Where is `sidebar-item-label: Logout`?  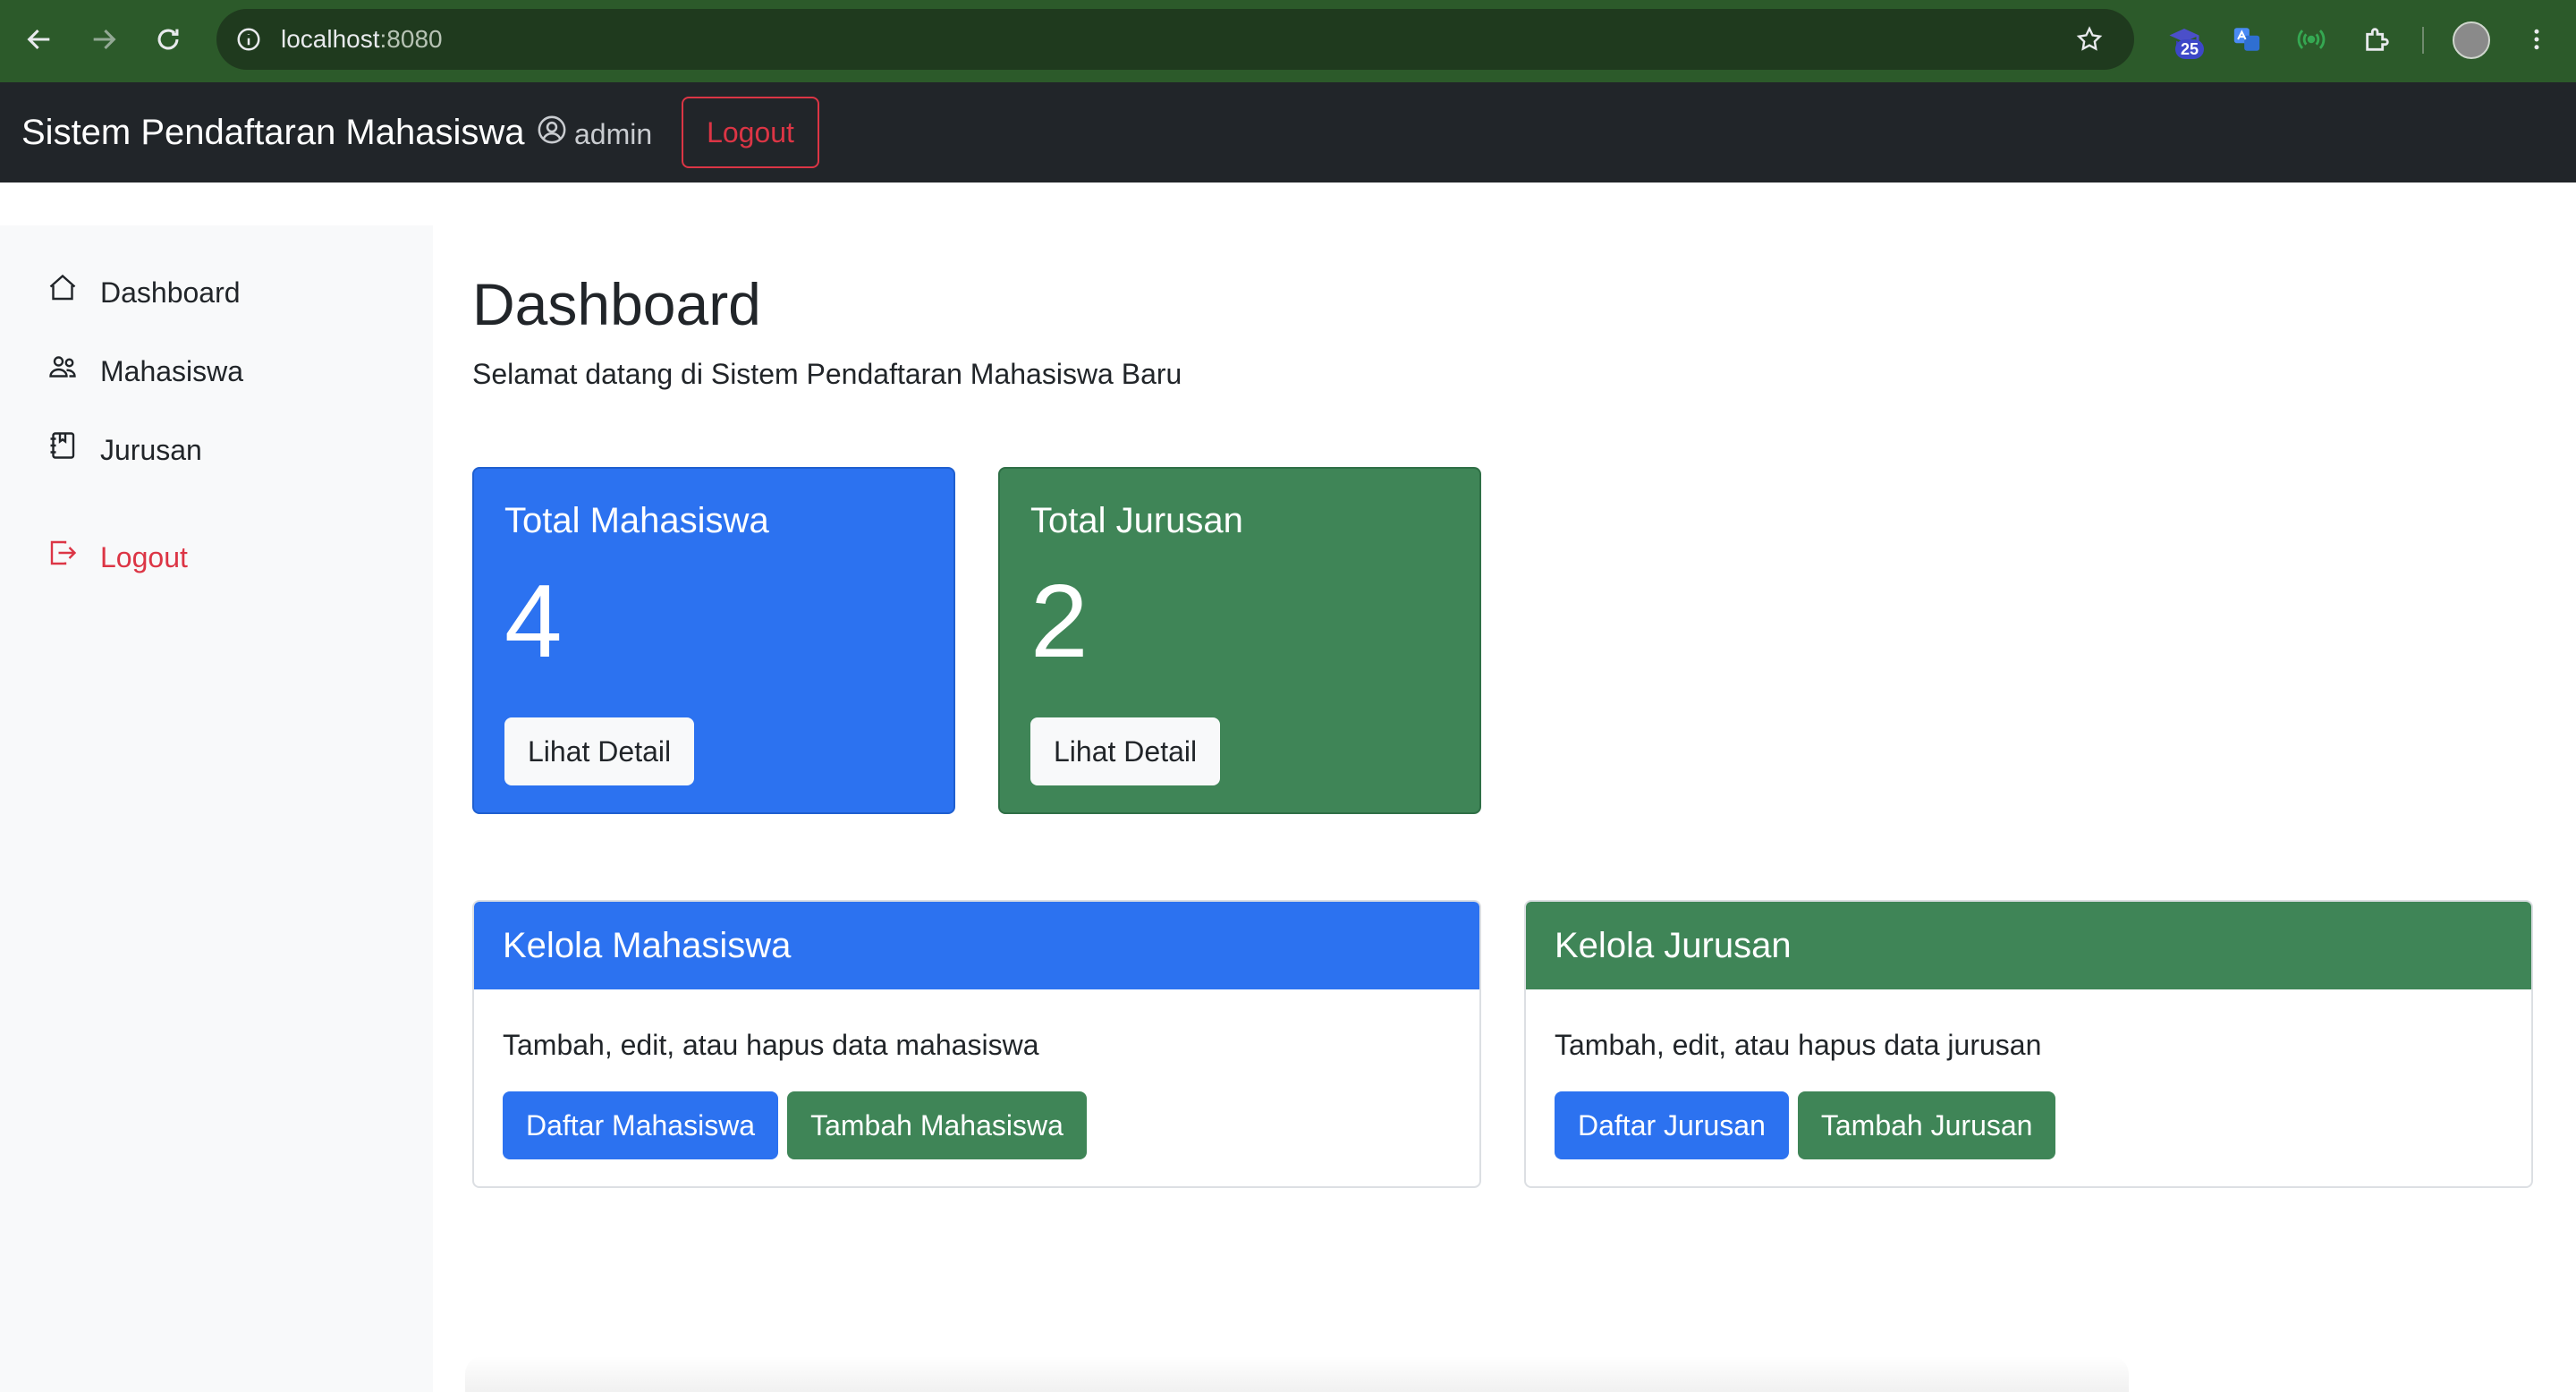 sidebar-item-label: Logout is located at coordinates (144, 556).